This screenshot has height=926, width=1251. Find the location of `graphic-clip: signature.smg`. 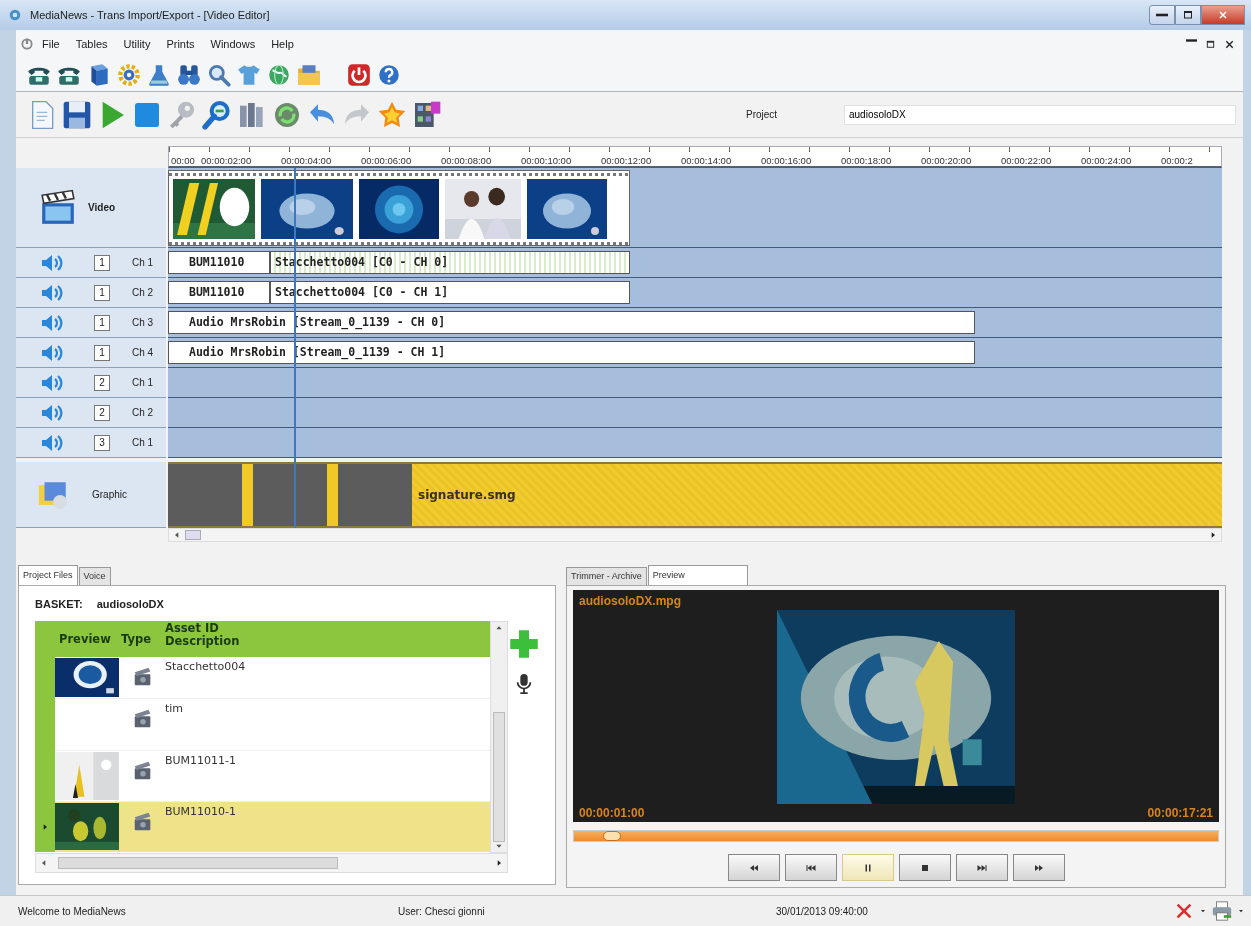

graphic-clip: signature.smg is located at coordinates (817, 495).